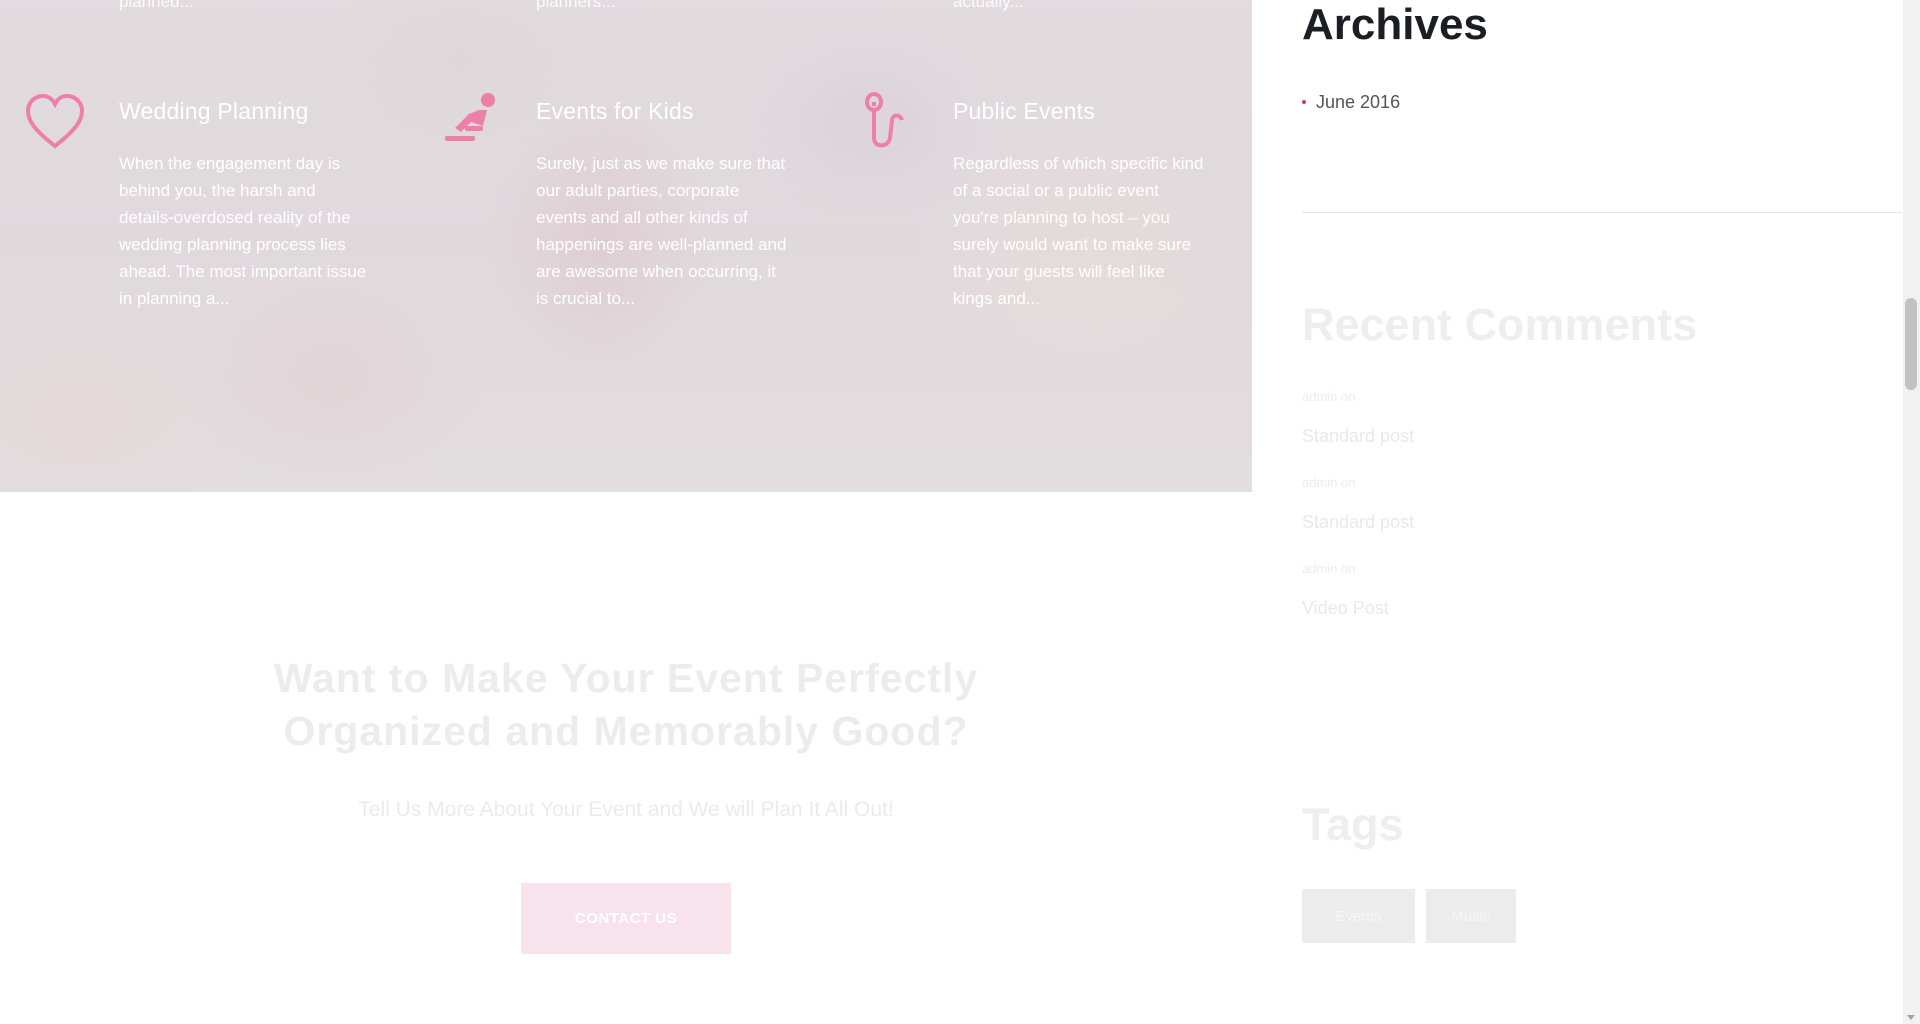 This screenshot has width=1920, height=1024. Describe the element at coordinates (213, 111) in the screenshot. I see `service-title: Wedding Planning` at that location.